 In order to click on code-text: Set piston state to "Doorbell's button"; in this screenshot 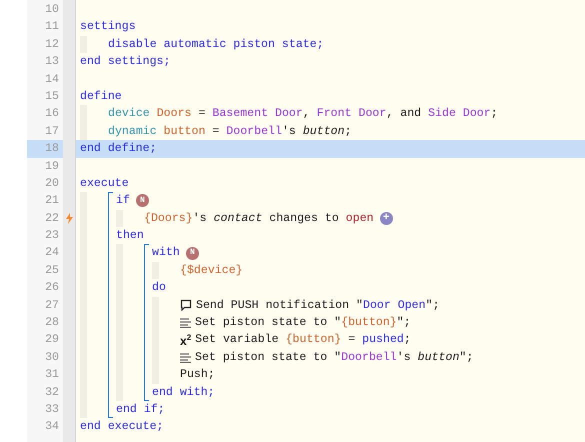, I will do `click(334, 358)`.